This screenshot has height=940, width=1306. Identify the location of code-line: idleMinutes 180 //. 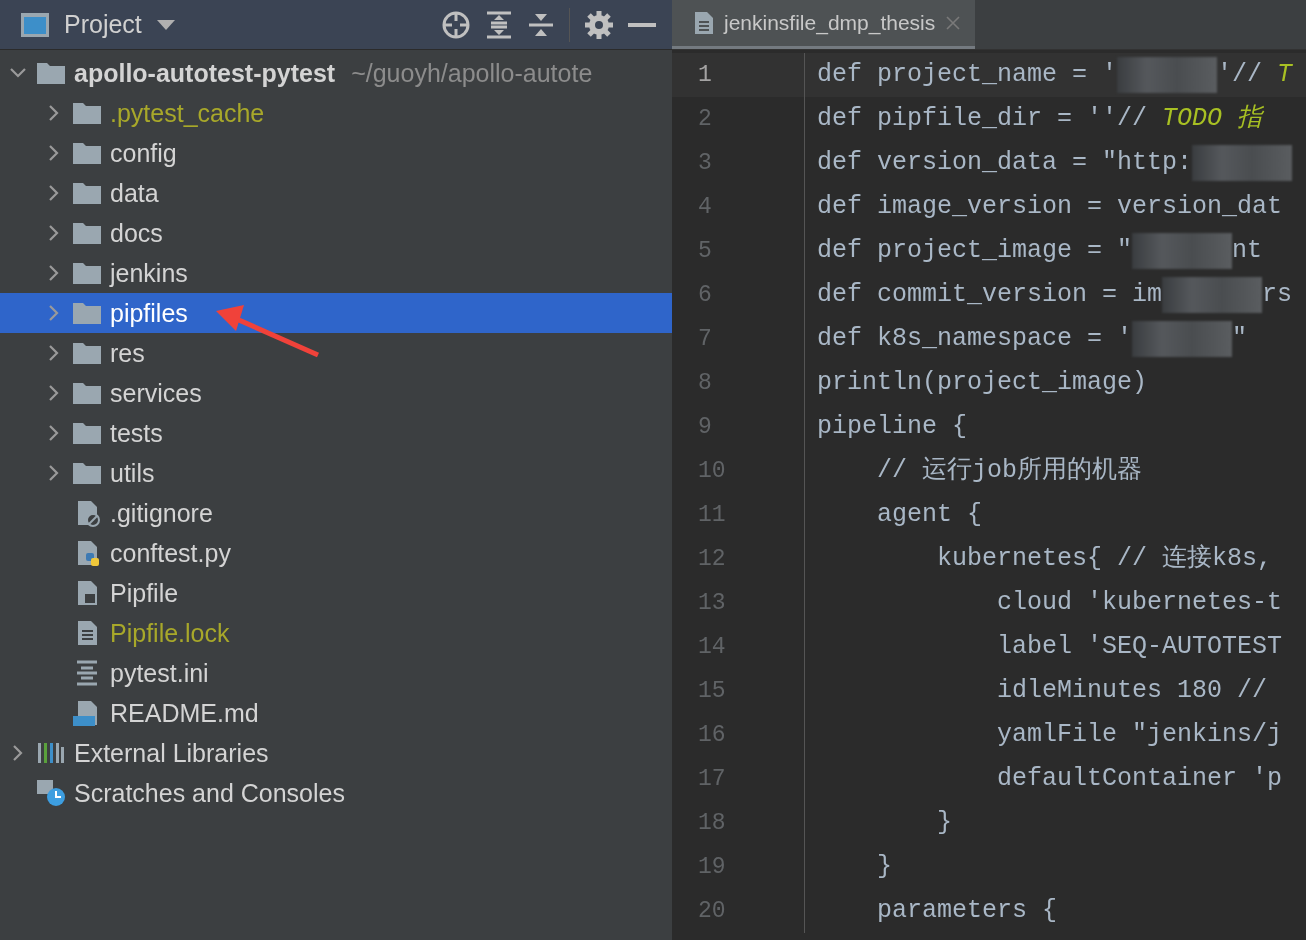
(1132, 691).